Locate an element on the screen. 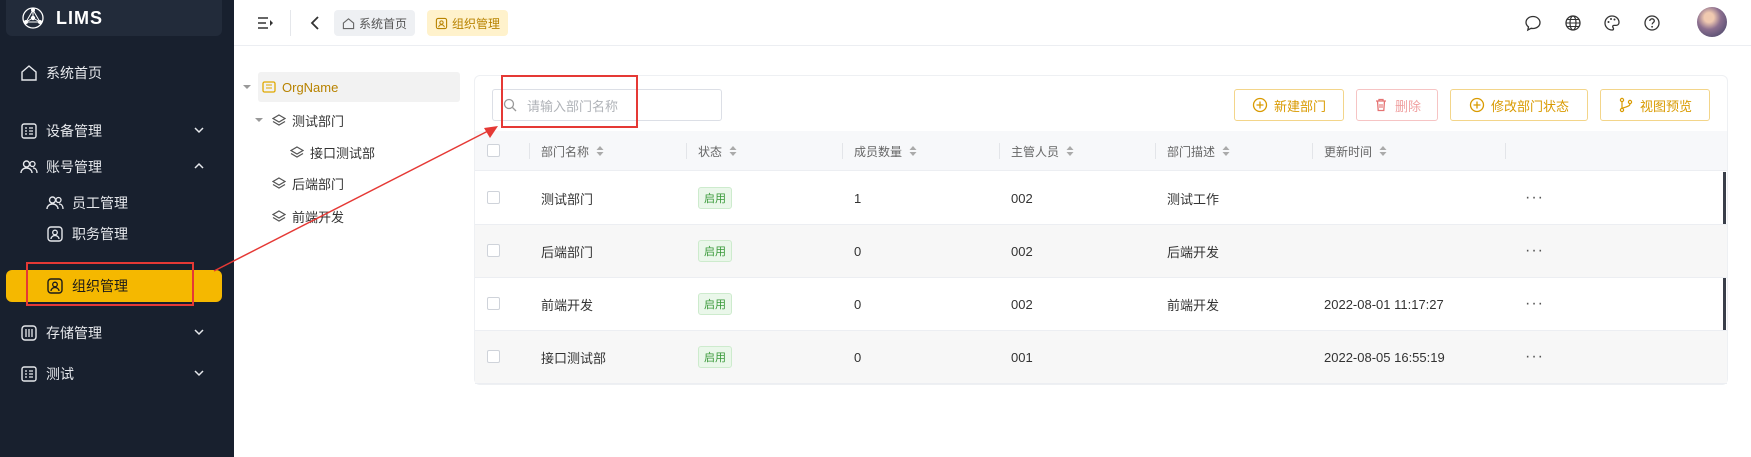 The image size is (1751, 457). button-label: 新建部门 is located at coordinates (1299, 106).